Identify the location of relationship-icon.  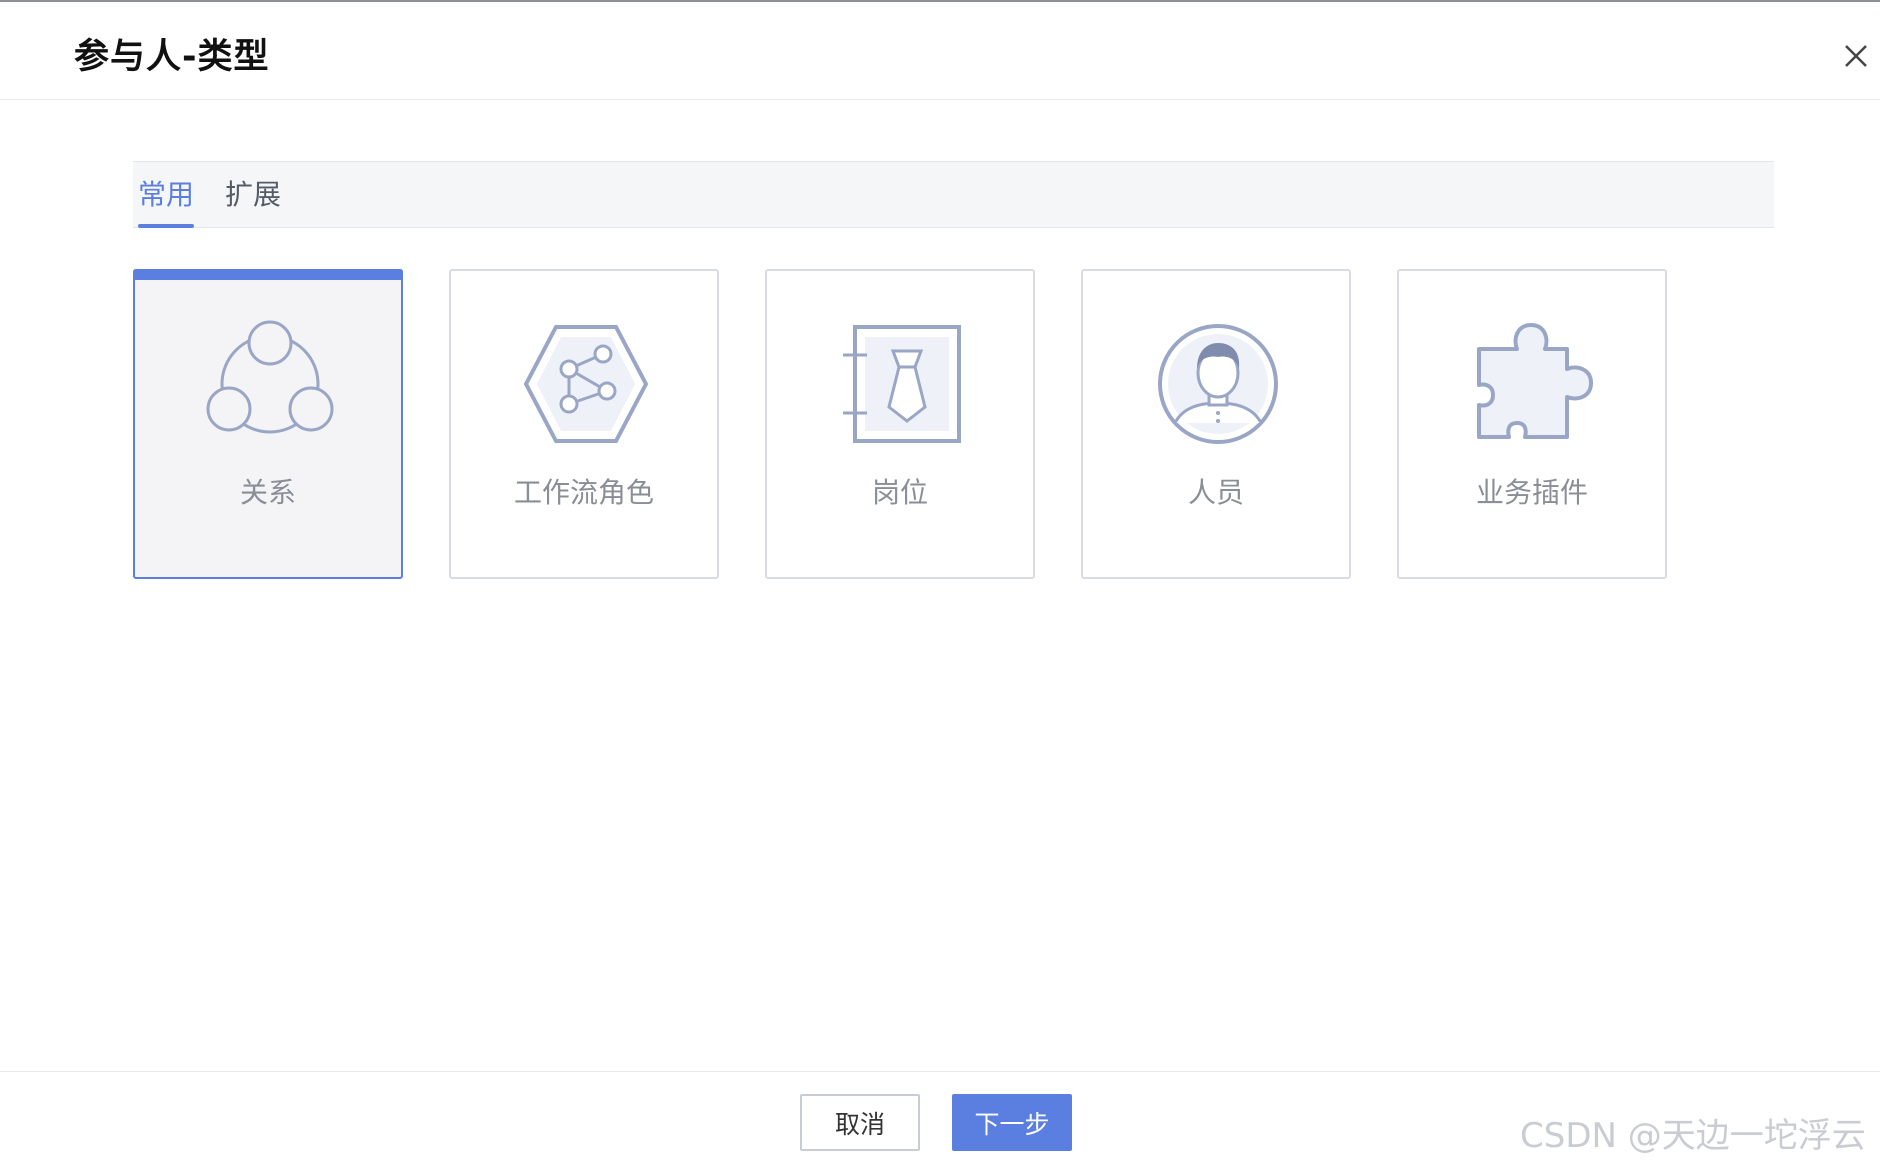
(270, 377).